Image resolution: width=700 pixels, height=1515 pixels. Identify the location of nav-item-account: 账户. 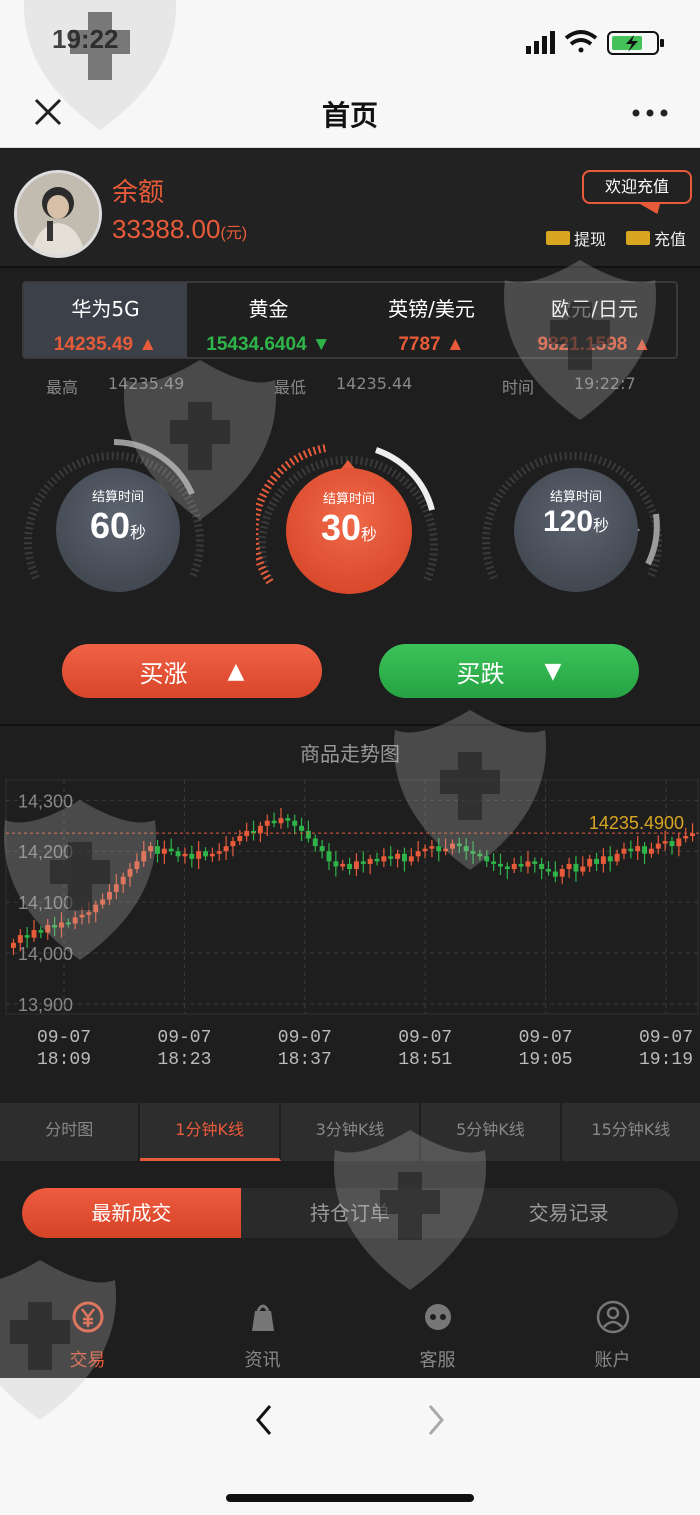
(612, 1331).